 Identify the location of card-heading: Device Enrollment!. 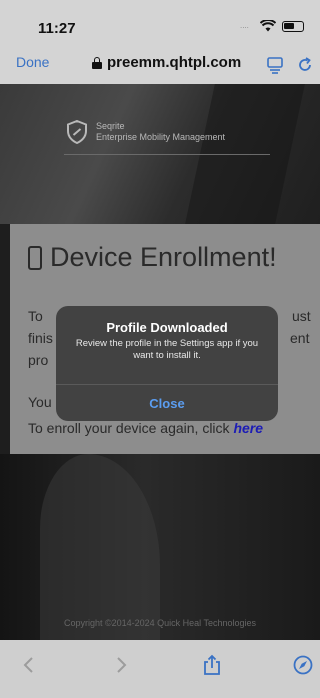
(152, 257).